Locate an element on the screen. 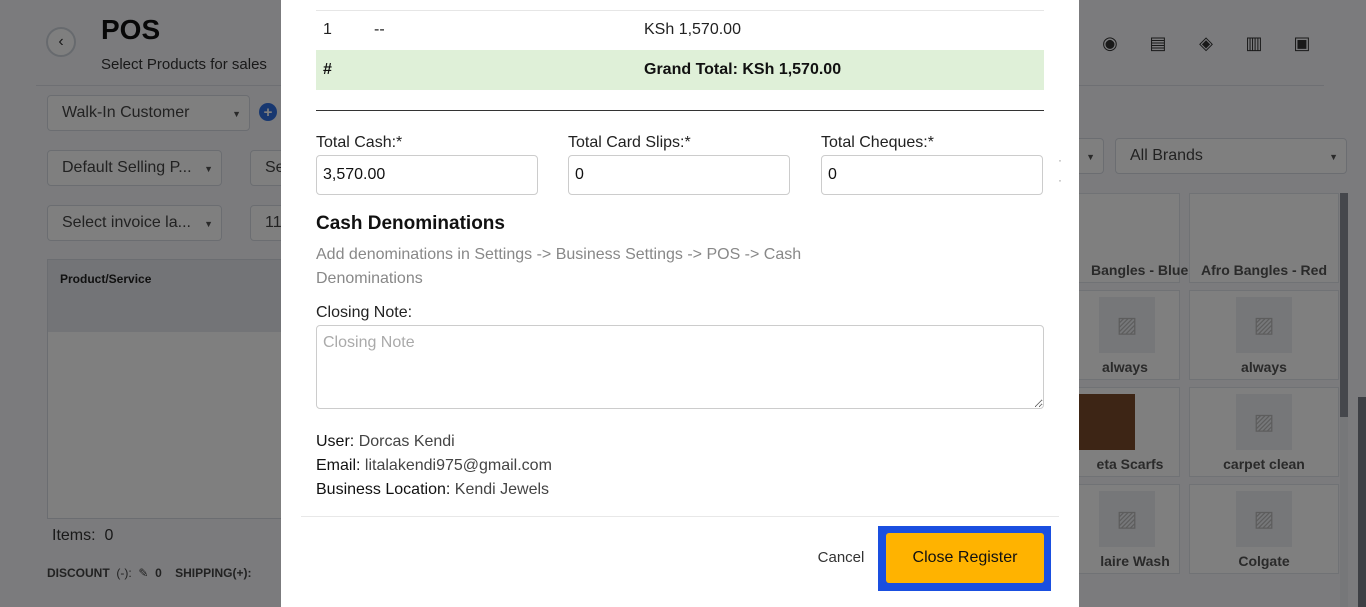  user-value: Dorcas Kendi is located at coordinates (406, 441).